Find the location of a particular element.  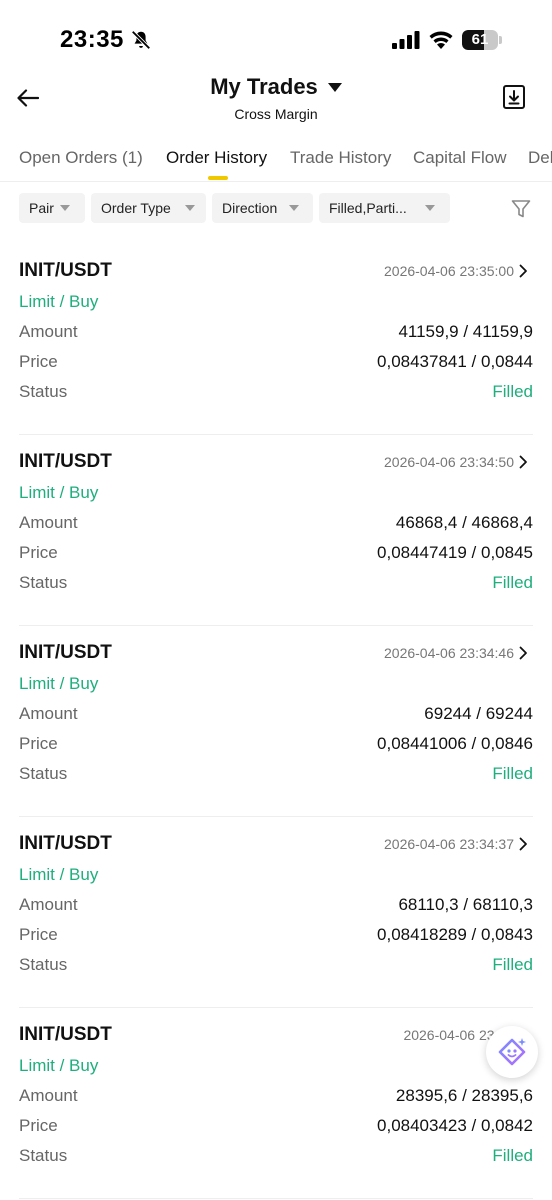

assistant-button is located at coordinates (512, 1052).